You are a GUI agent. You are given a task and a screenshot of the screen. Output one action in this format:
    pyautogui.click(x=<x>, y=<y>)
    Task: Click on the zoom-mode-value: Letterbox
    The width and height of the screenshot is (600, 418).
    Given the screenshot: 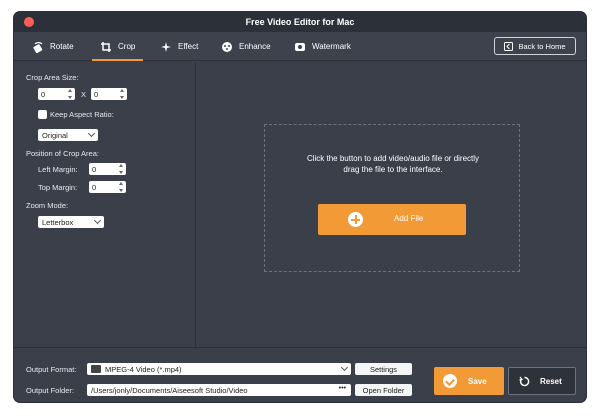 What is the action you would take?
    pyautogui.click(x=58, y=222)
    